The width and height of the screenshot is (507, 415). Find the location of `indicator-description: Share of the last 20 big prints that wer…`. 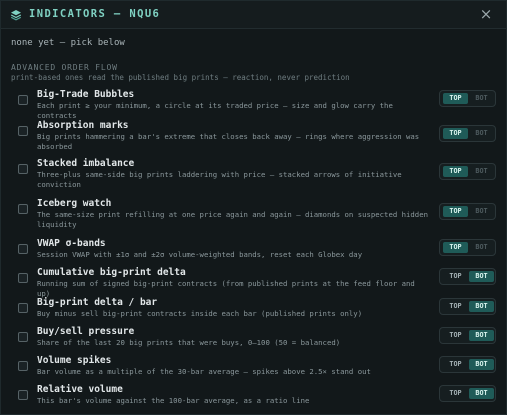

indicator-description: Share of the last 20 big prints that wer… is located at coordinates (189, 342).